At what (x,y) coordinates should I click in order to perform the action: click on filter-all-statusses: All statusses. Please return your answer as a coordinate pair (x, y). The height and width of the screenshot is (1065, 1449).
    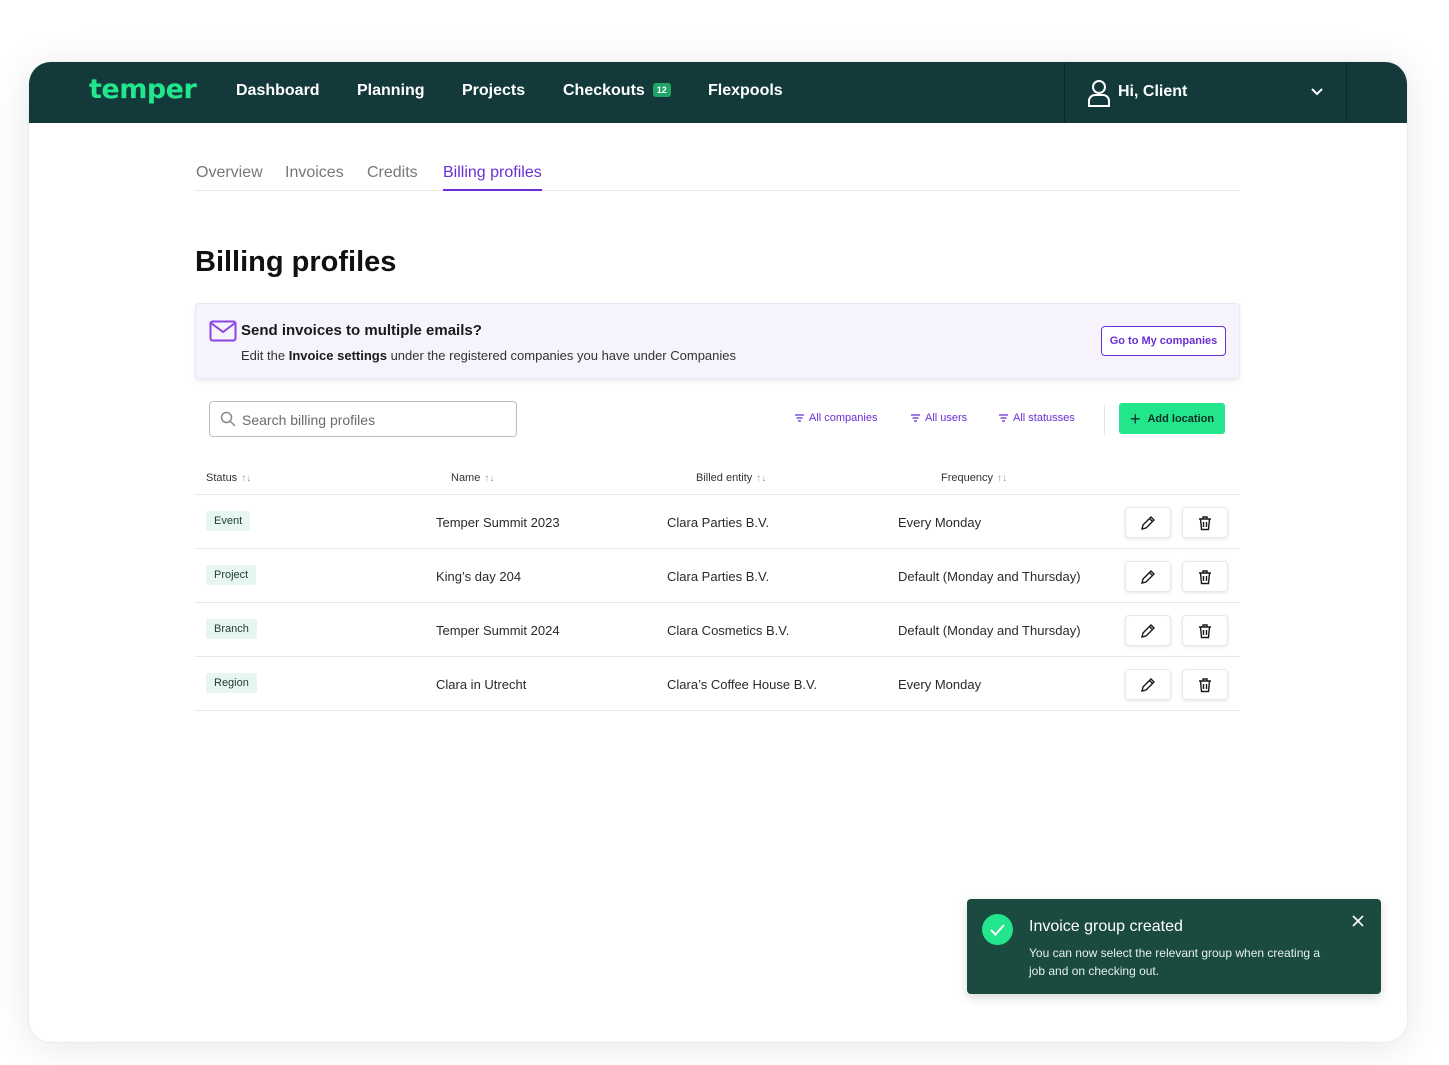
    Looking at the image, I should click on (1036, 418).